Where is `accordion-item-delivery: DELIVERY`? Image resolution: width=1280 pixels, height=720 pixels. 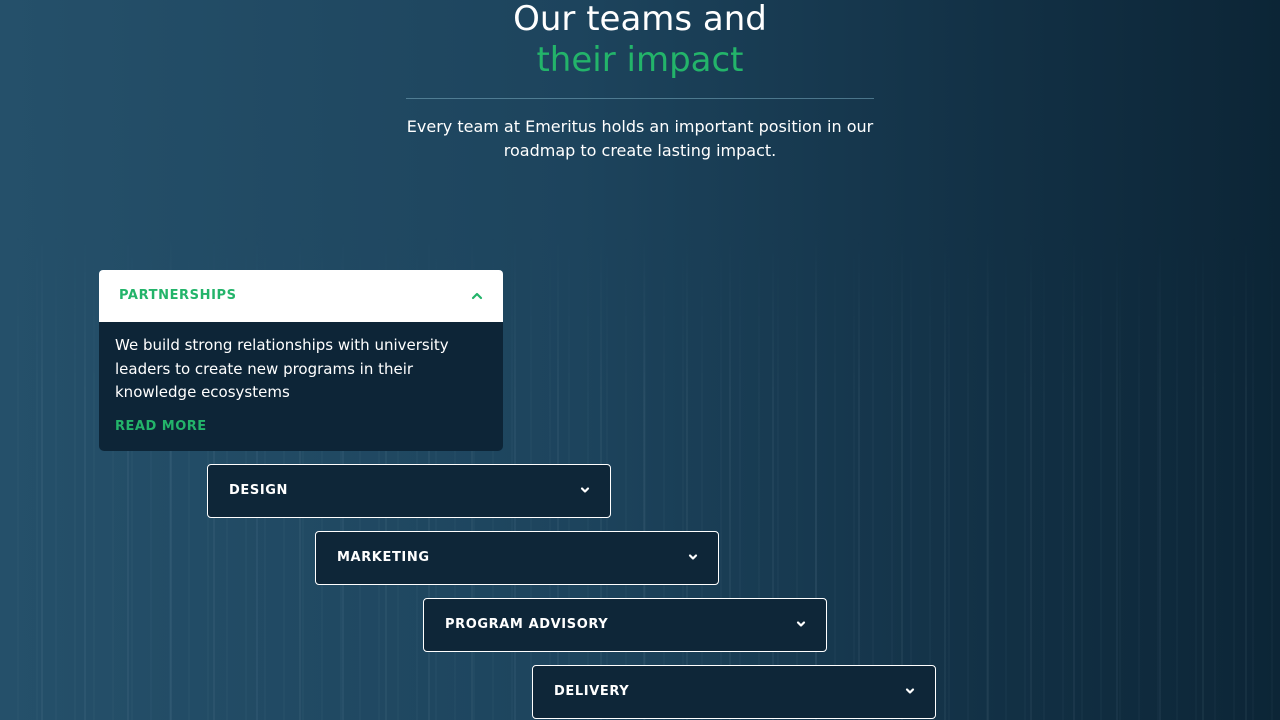 accordion-item-delivery: DELIVERY is located at coordinates (734, 692).